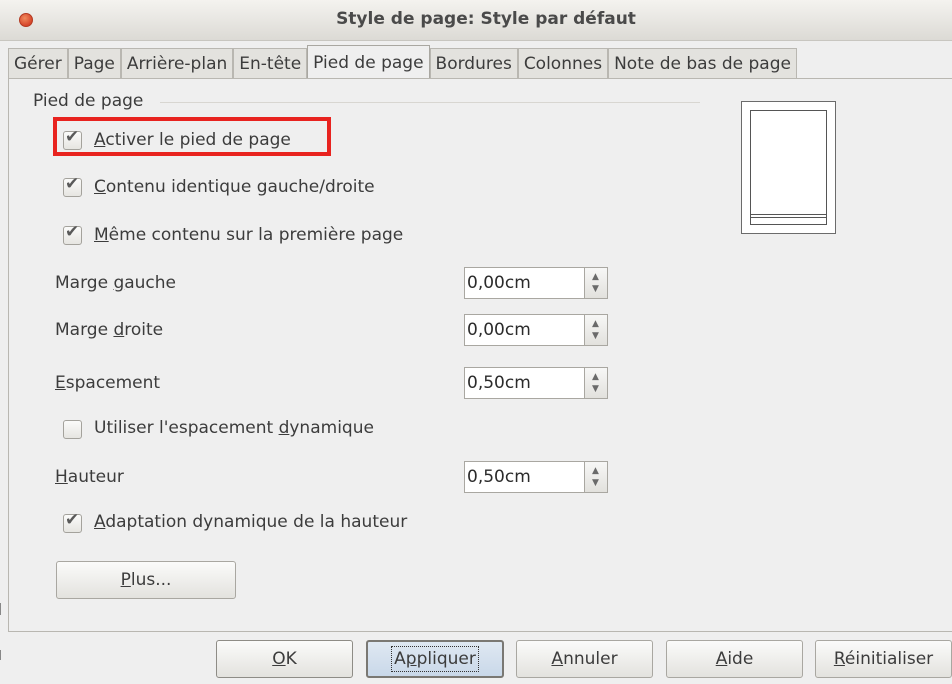 This screenshot has width=952, height=684. Describe the element at coordinates (702, 63) in the screenshot. I see `tab-note-de-bas-de-page: Note de bas de page` at that location.